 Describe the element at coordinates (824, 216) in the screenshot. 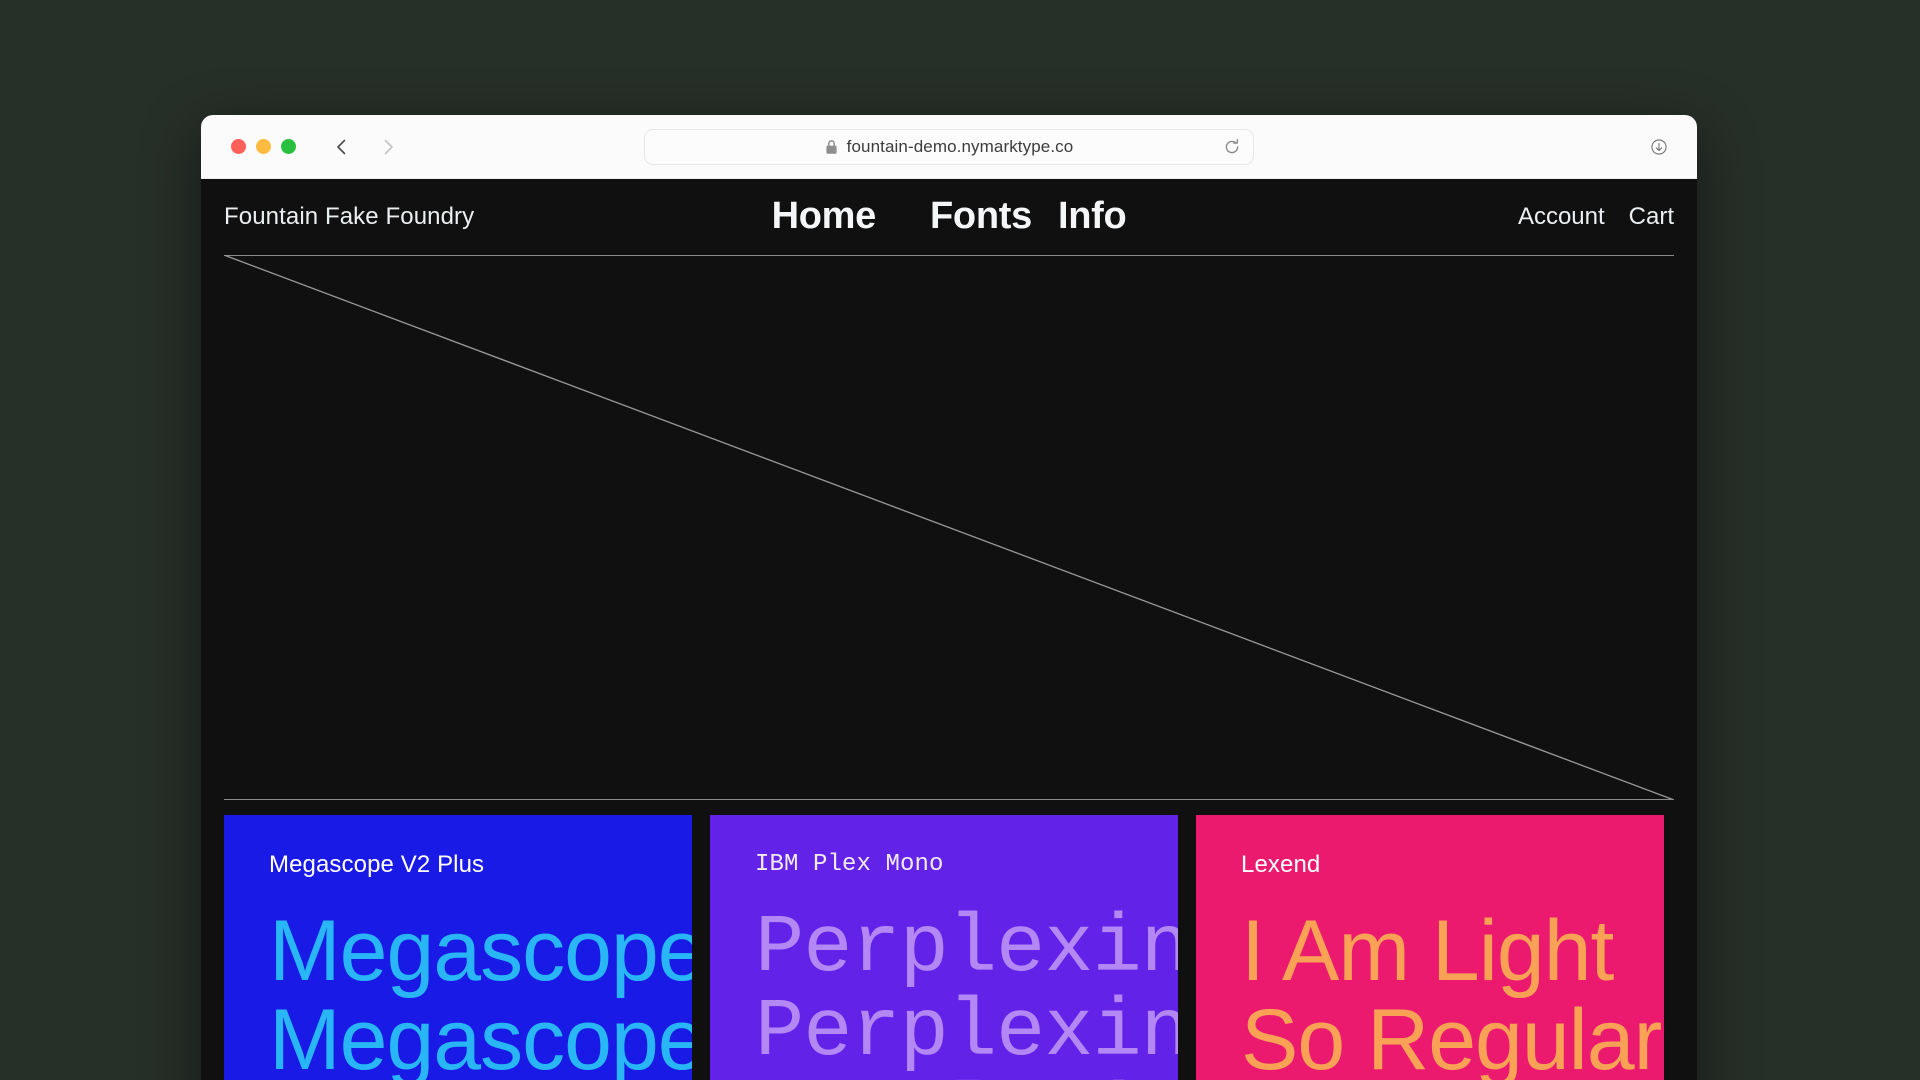

I see `nav-item-home: Home` at that location.